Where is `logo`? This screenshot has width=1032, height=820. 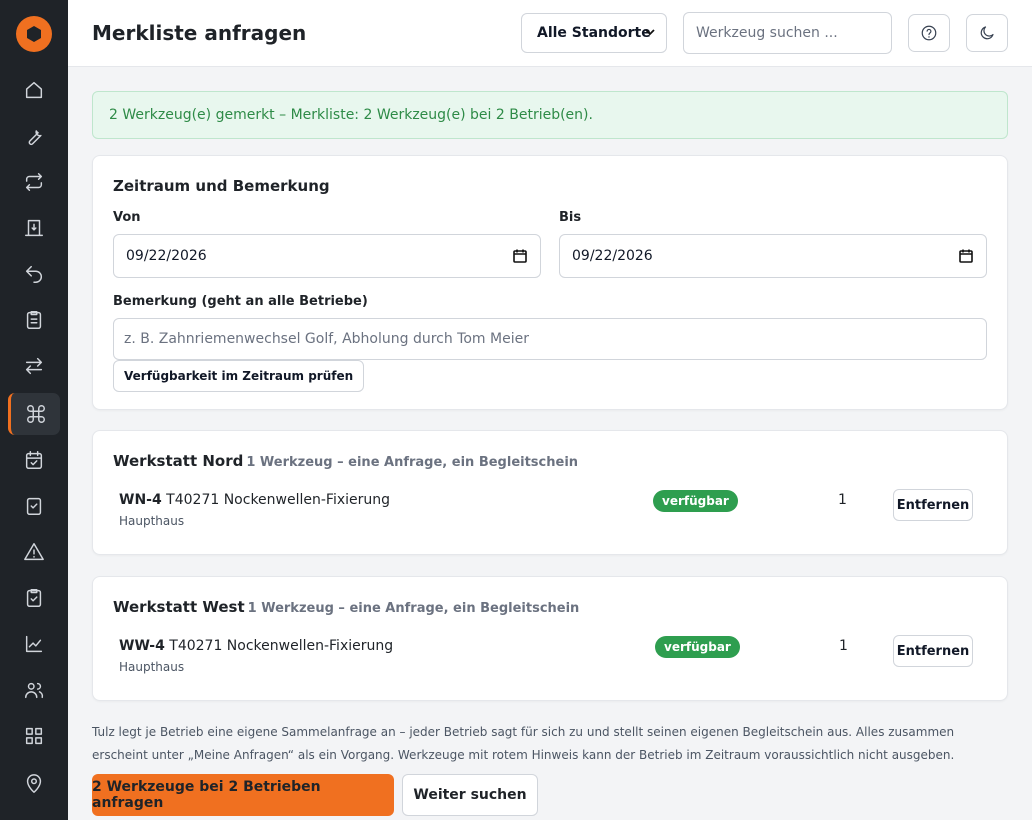 logo is located at coordinates (34, 34).